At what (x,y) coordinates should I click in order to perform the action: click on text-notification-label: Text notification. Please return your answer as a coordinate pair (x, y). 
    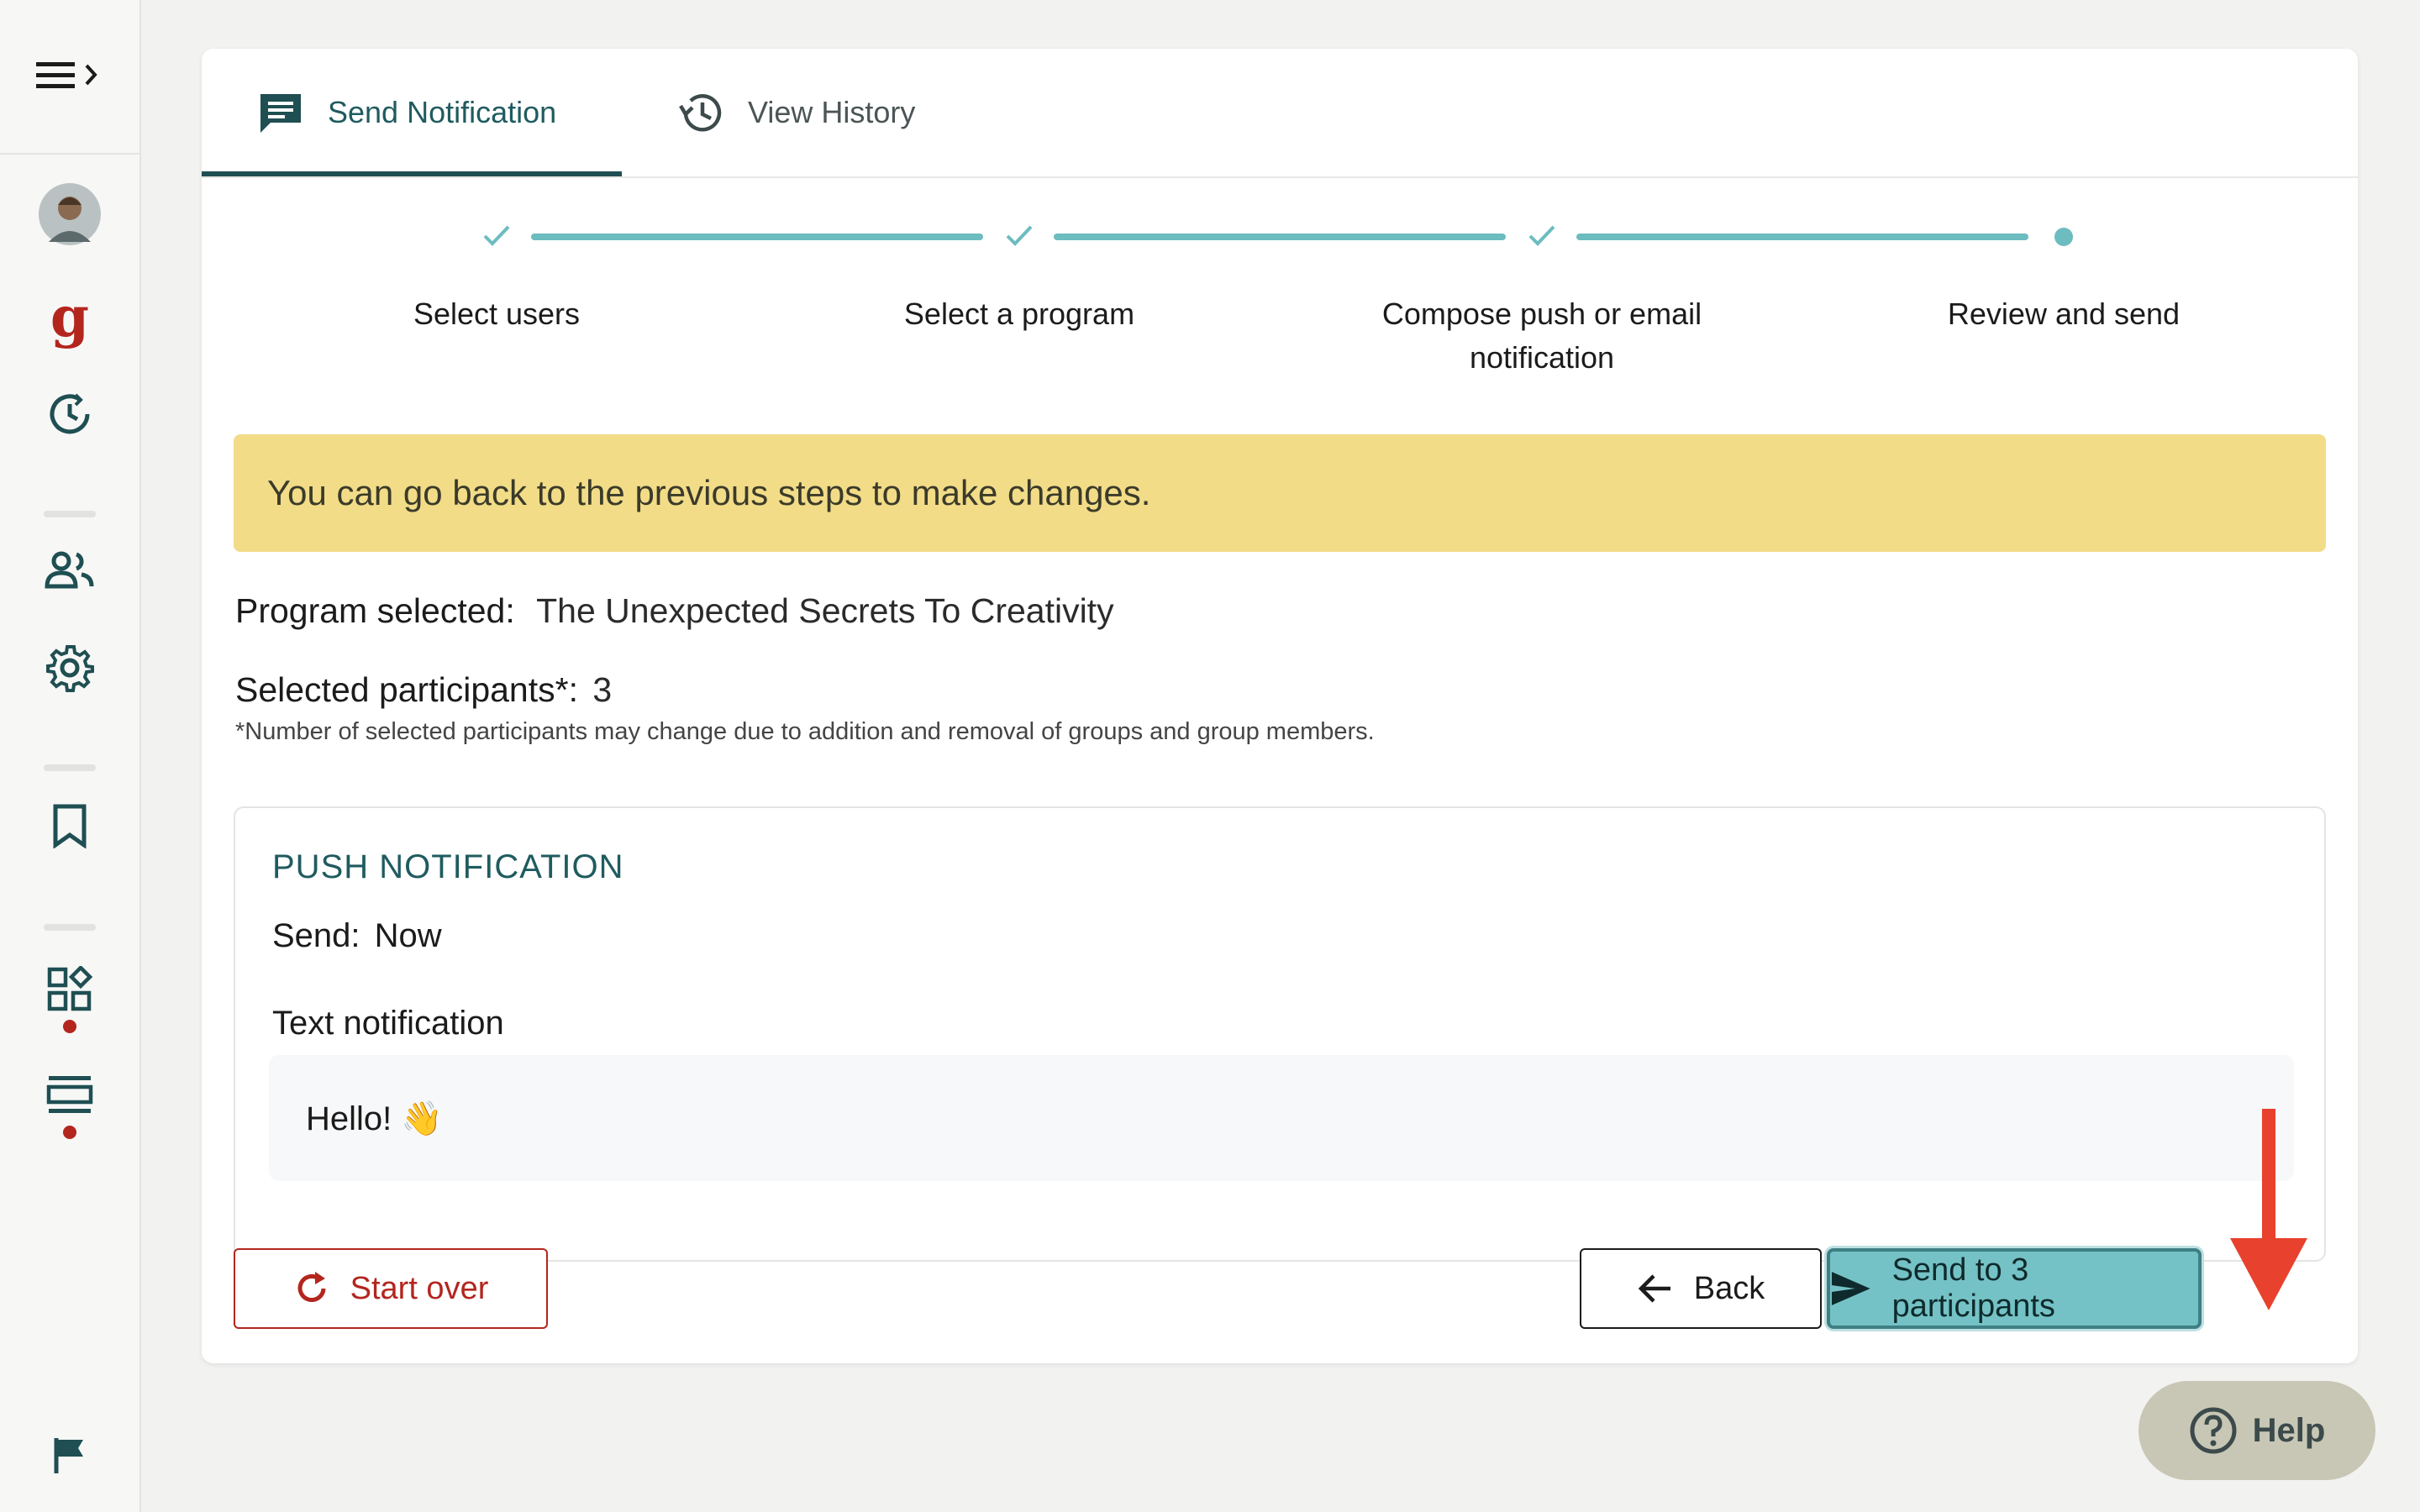
    Looking at the image, I should click on (388, 1023).